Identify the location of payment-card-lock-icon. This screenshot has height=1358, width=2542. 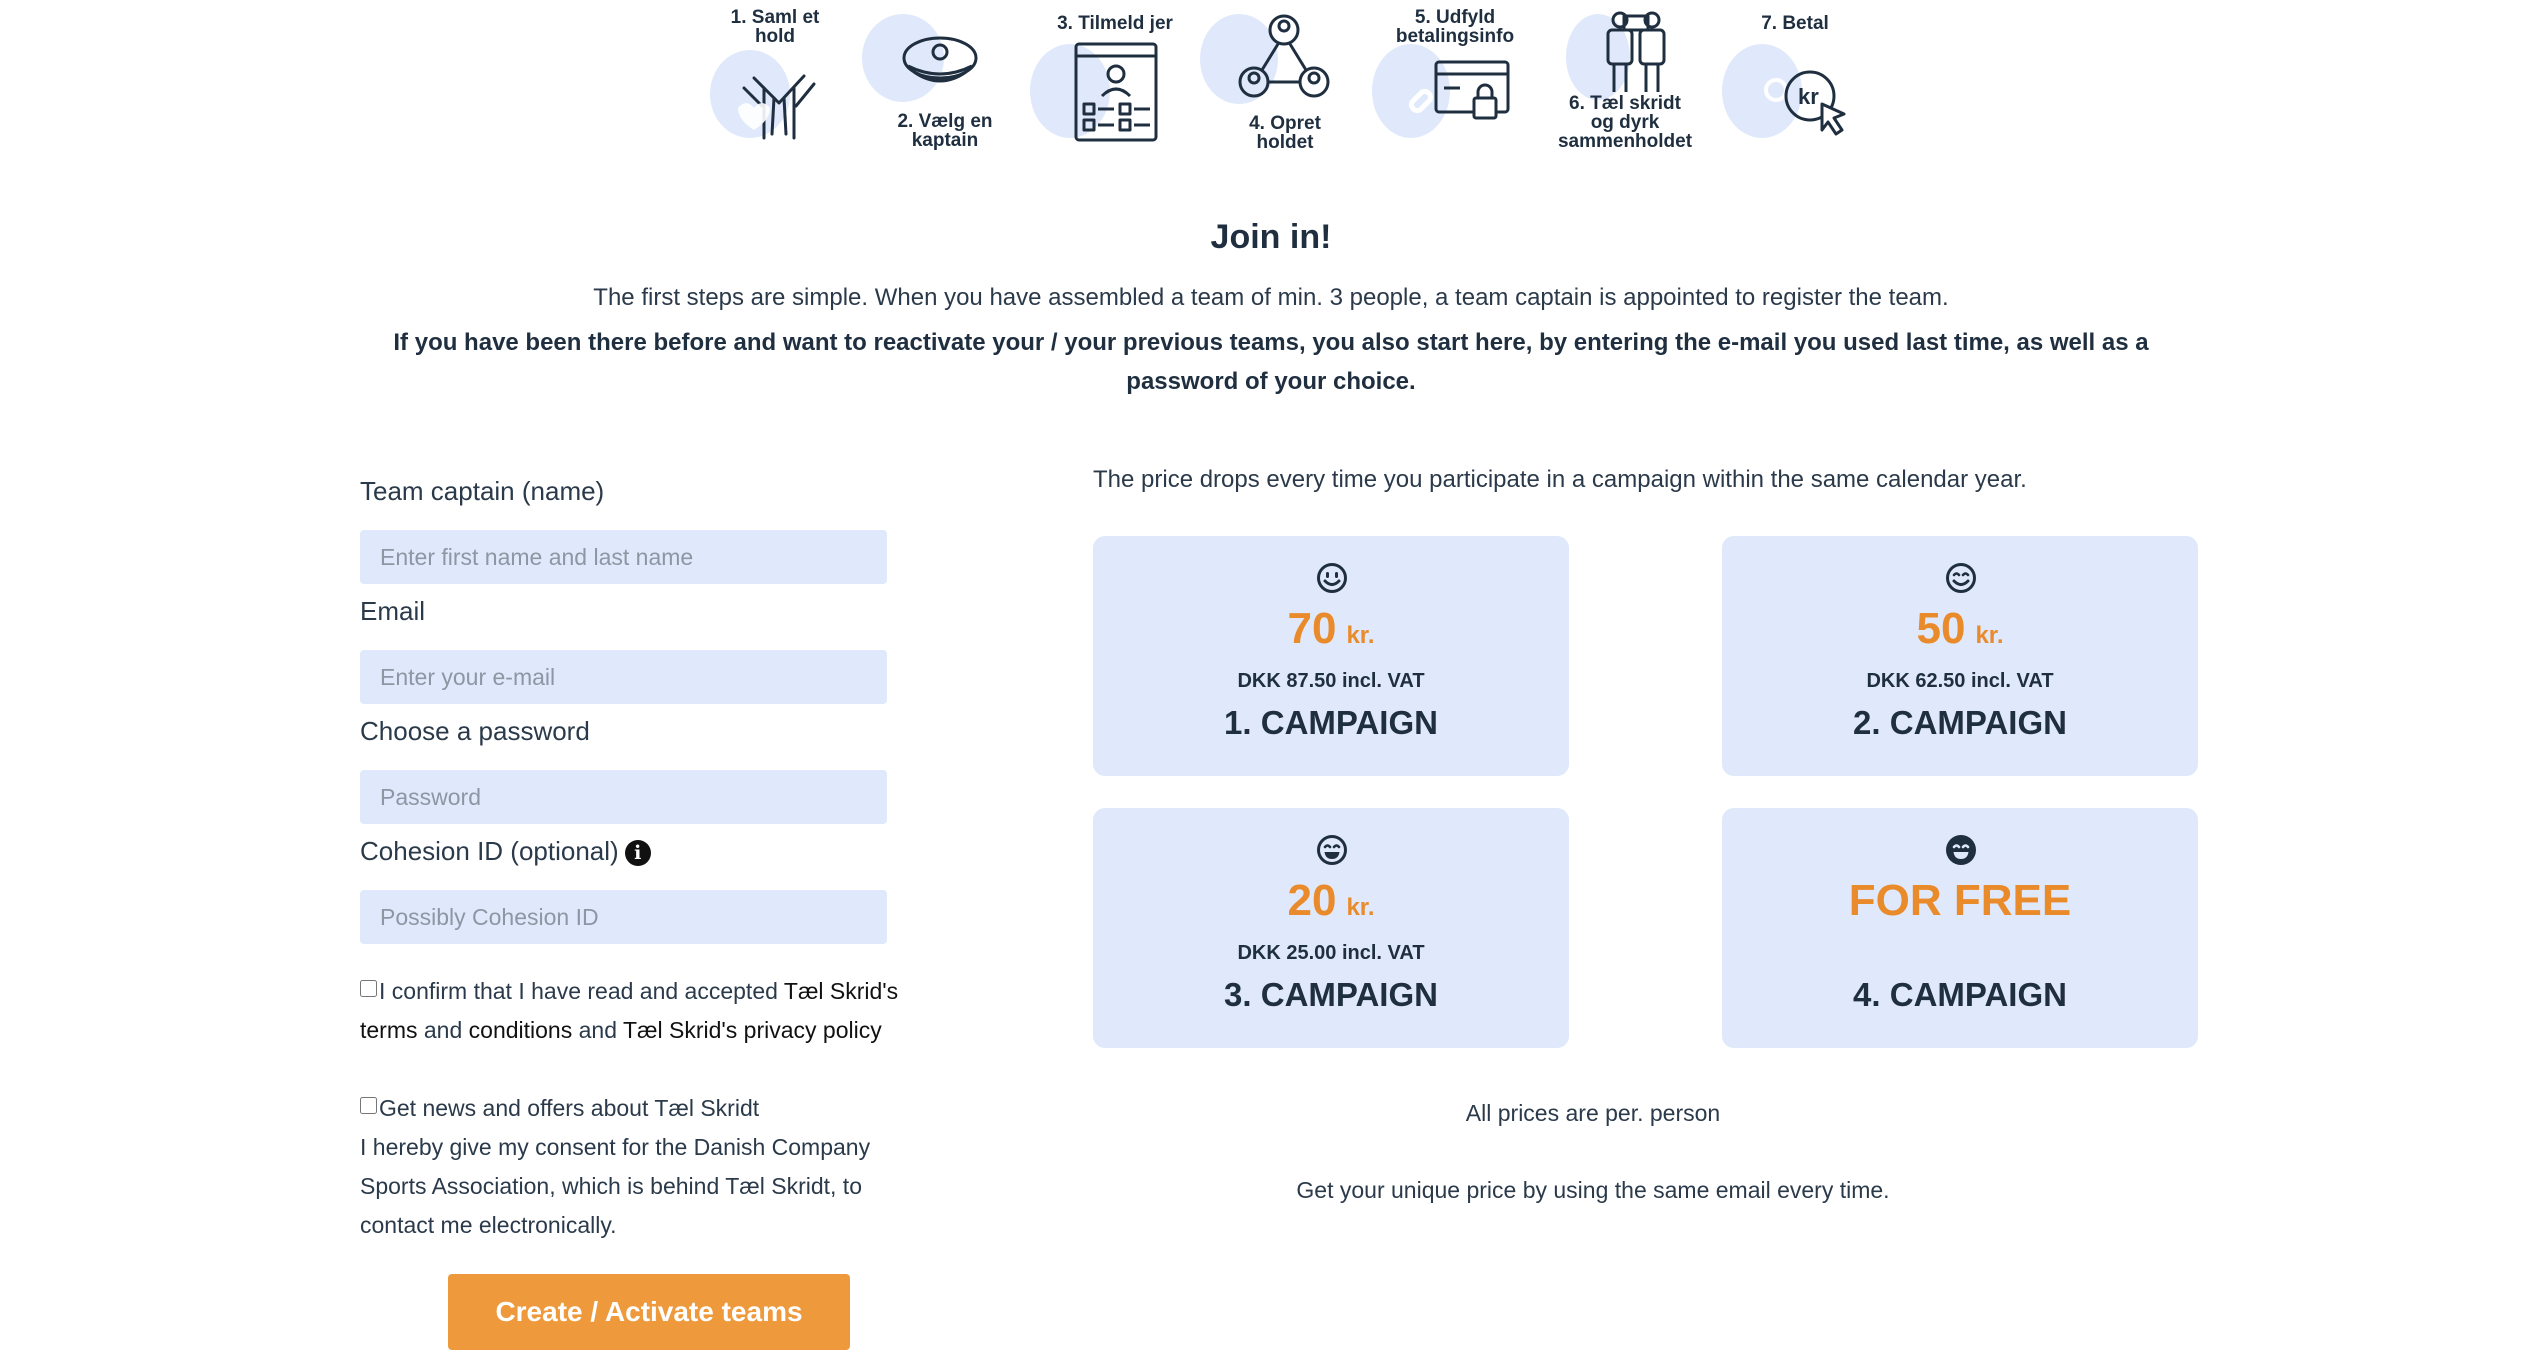
(1459, 90).